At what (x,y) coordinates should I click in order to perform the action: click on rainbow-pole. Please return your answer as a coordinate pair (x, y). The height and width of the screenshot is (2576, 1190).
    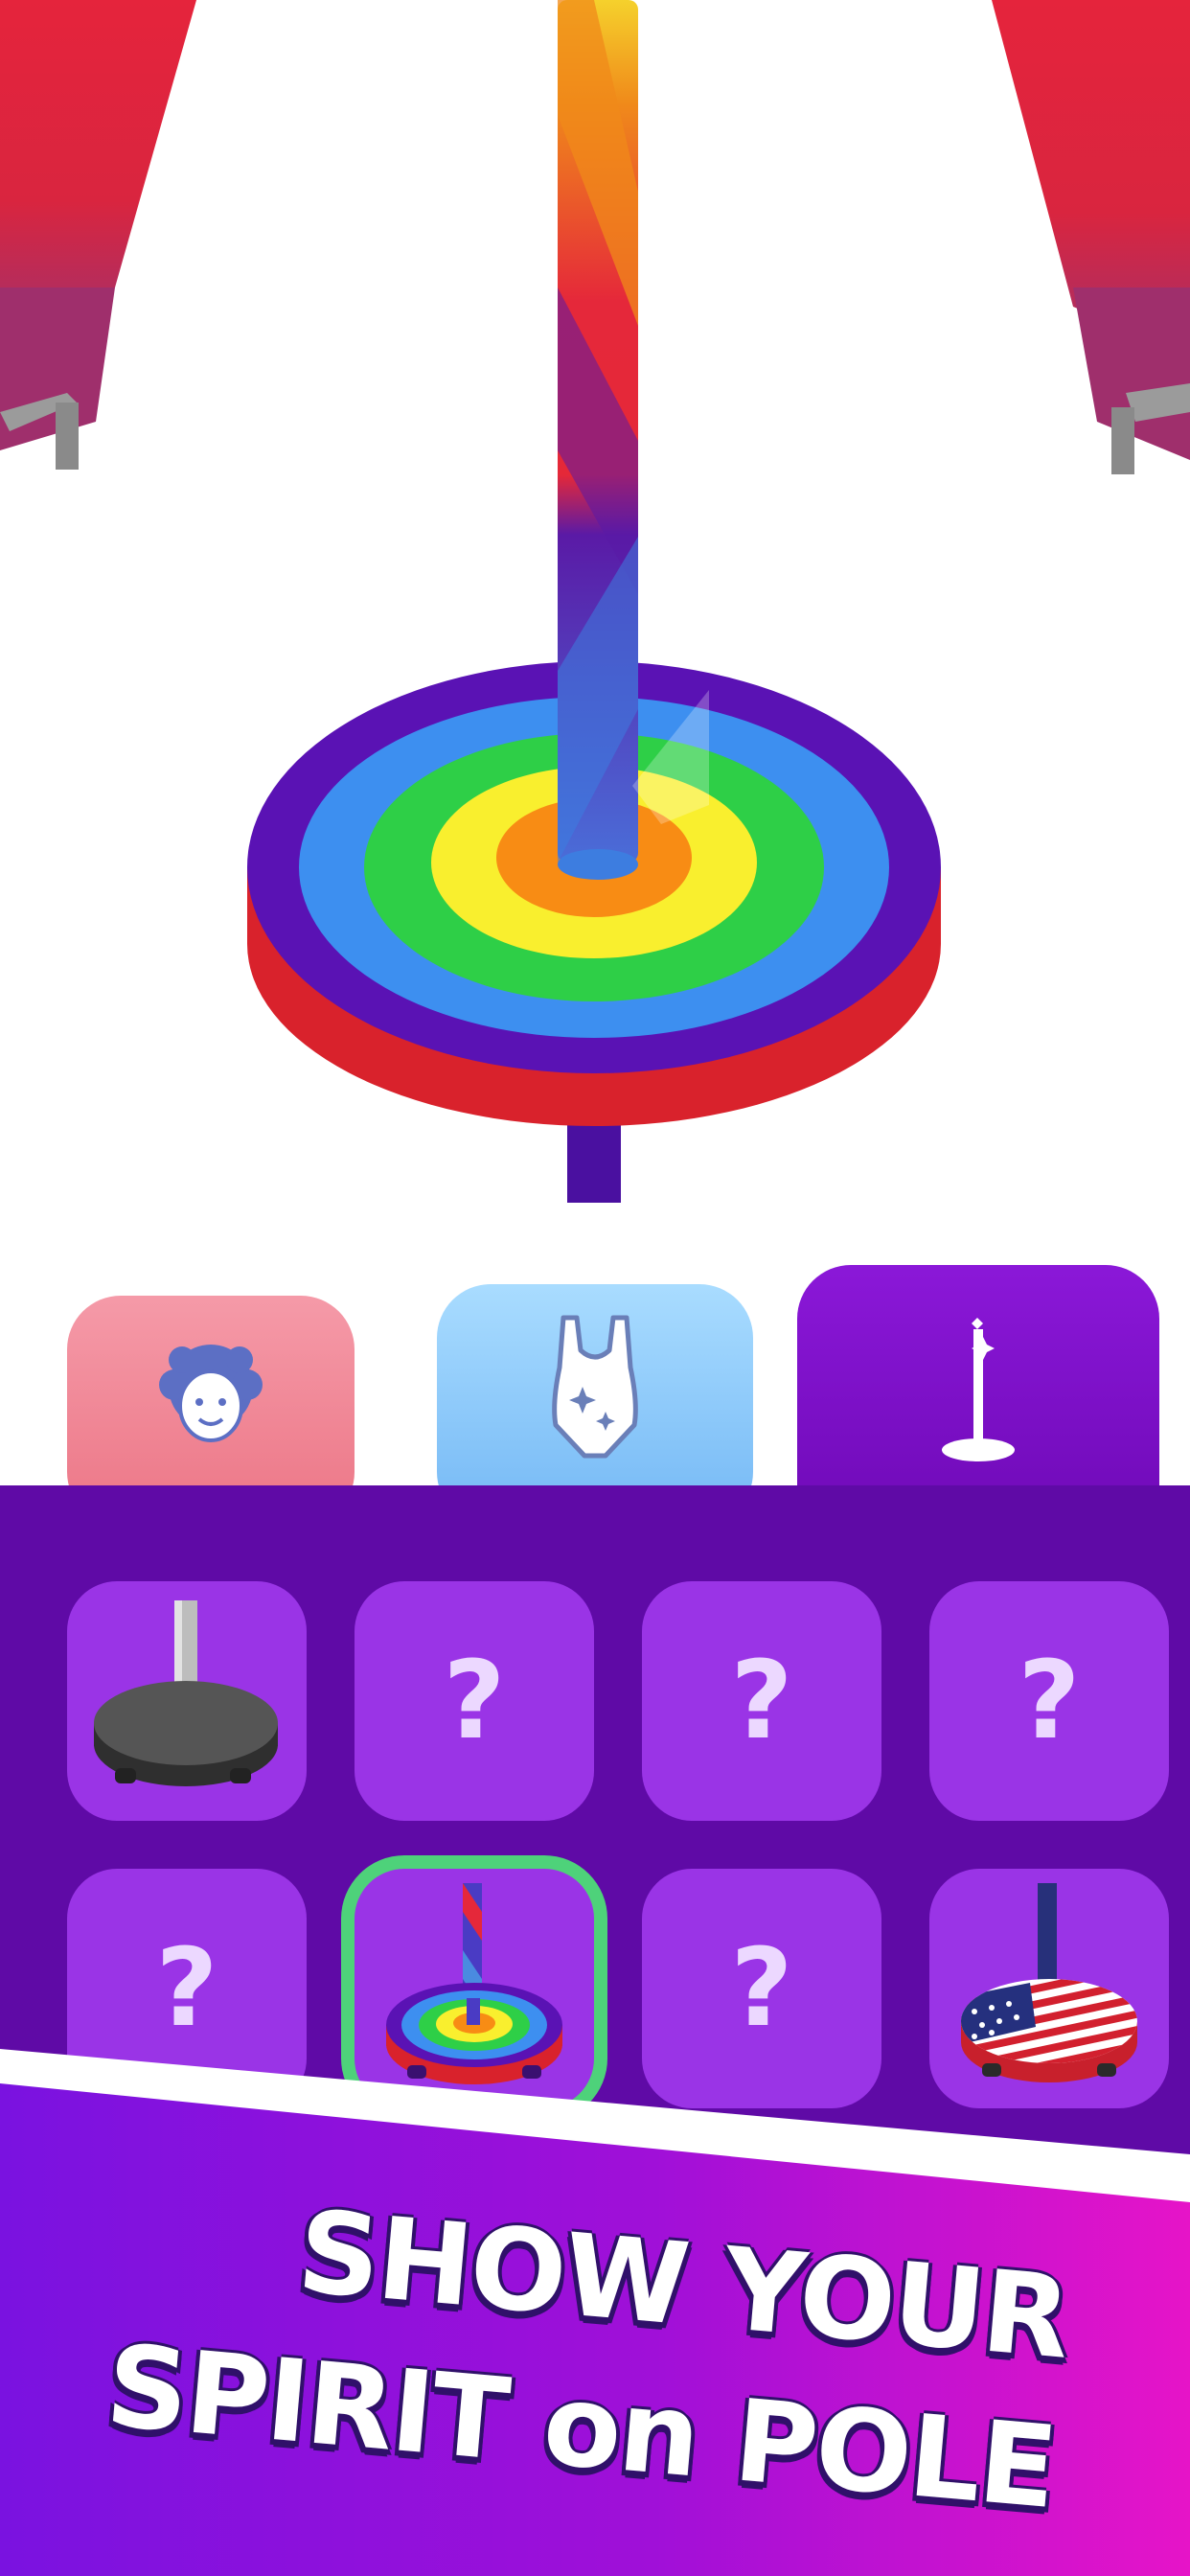
    Looking at the image, I should click on (634, 440).